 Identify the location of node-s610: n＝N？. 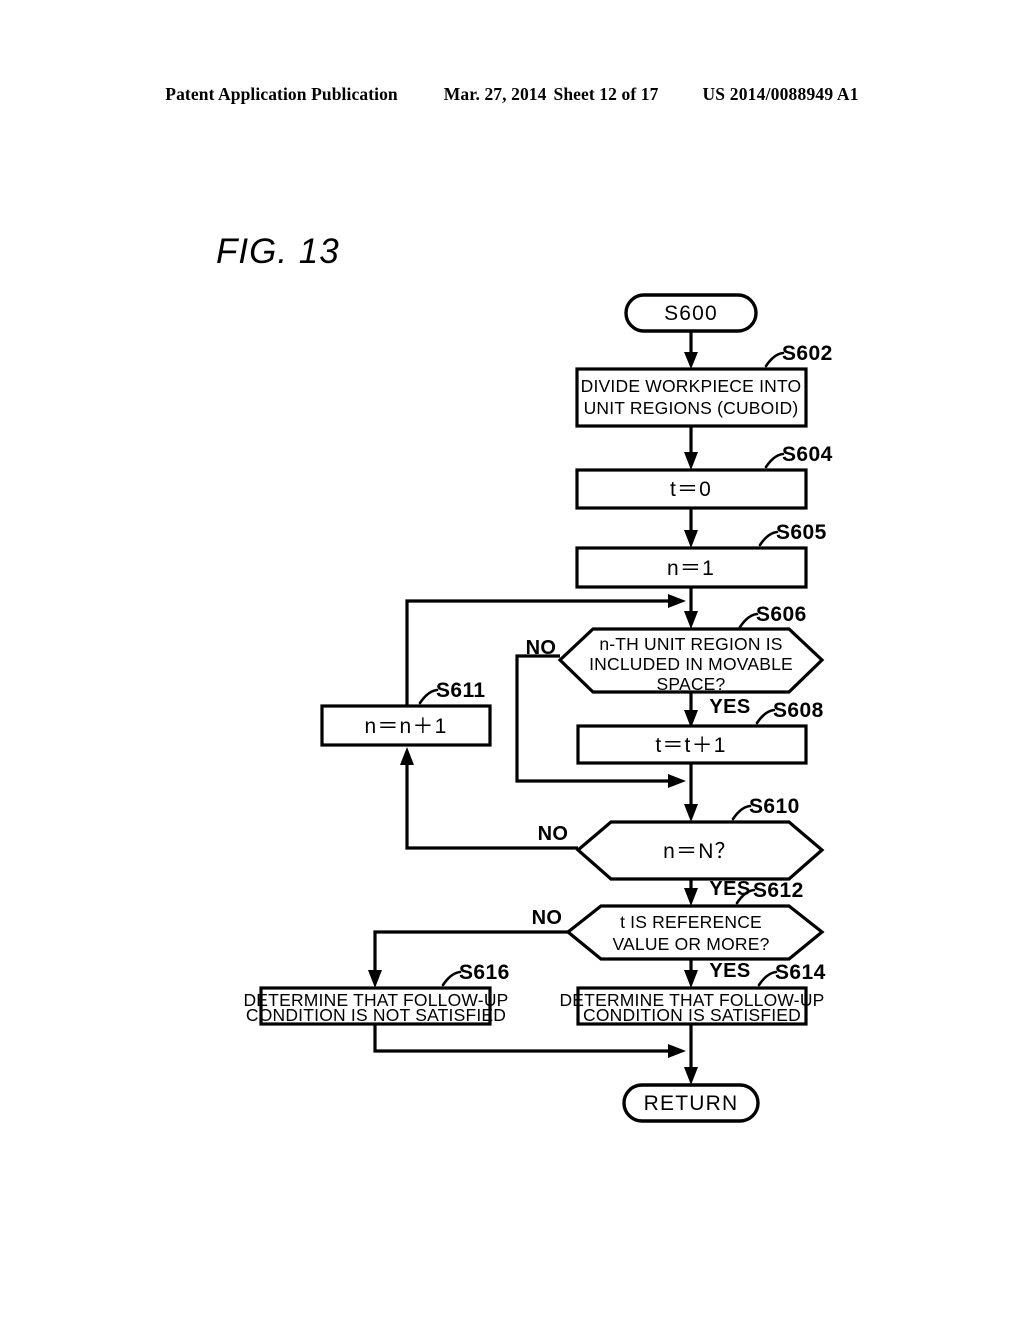
(700, 850).